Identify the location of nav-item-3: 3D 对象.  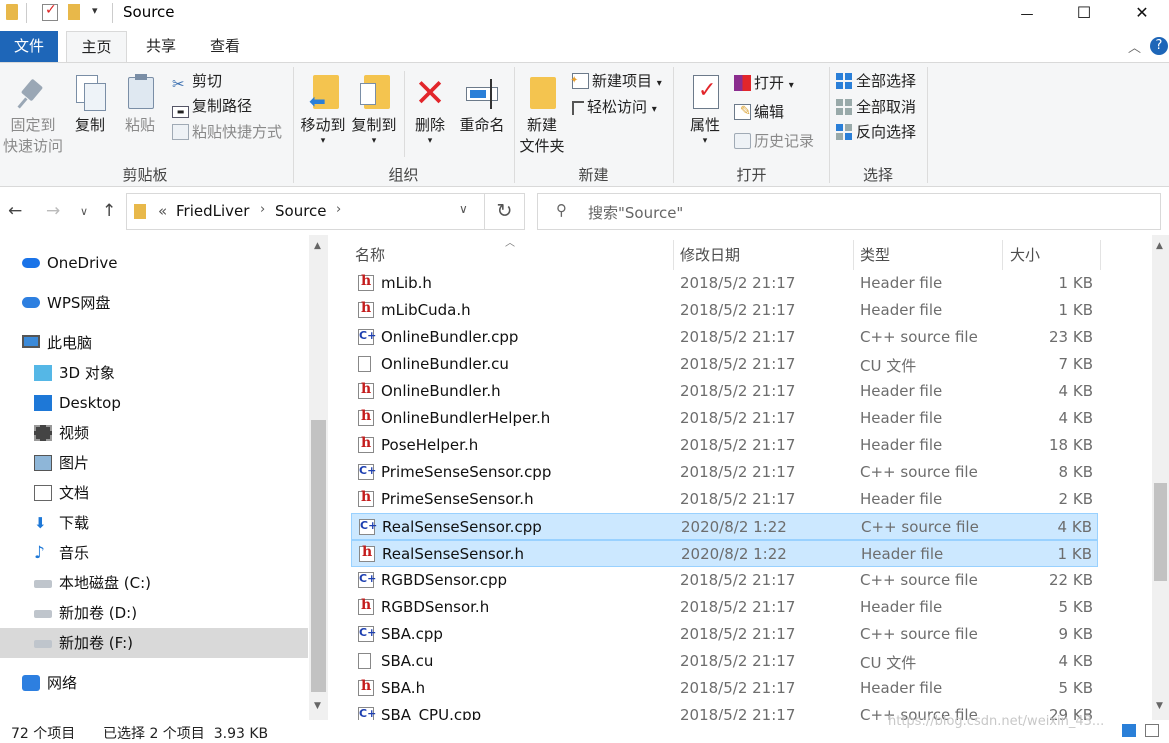
(154, 373).